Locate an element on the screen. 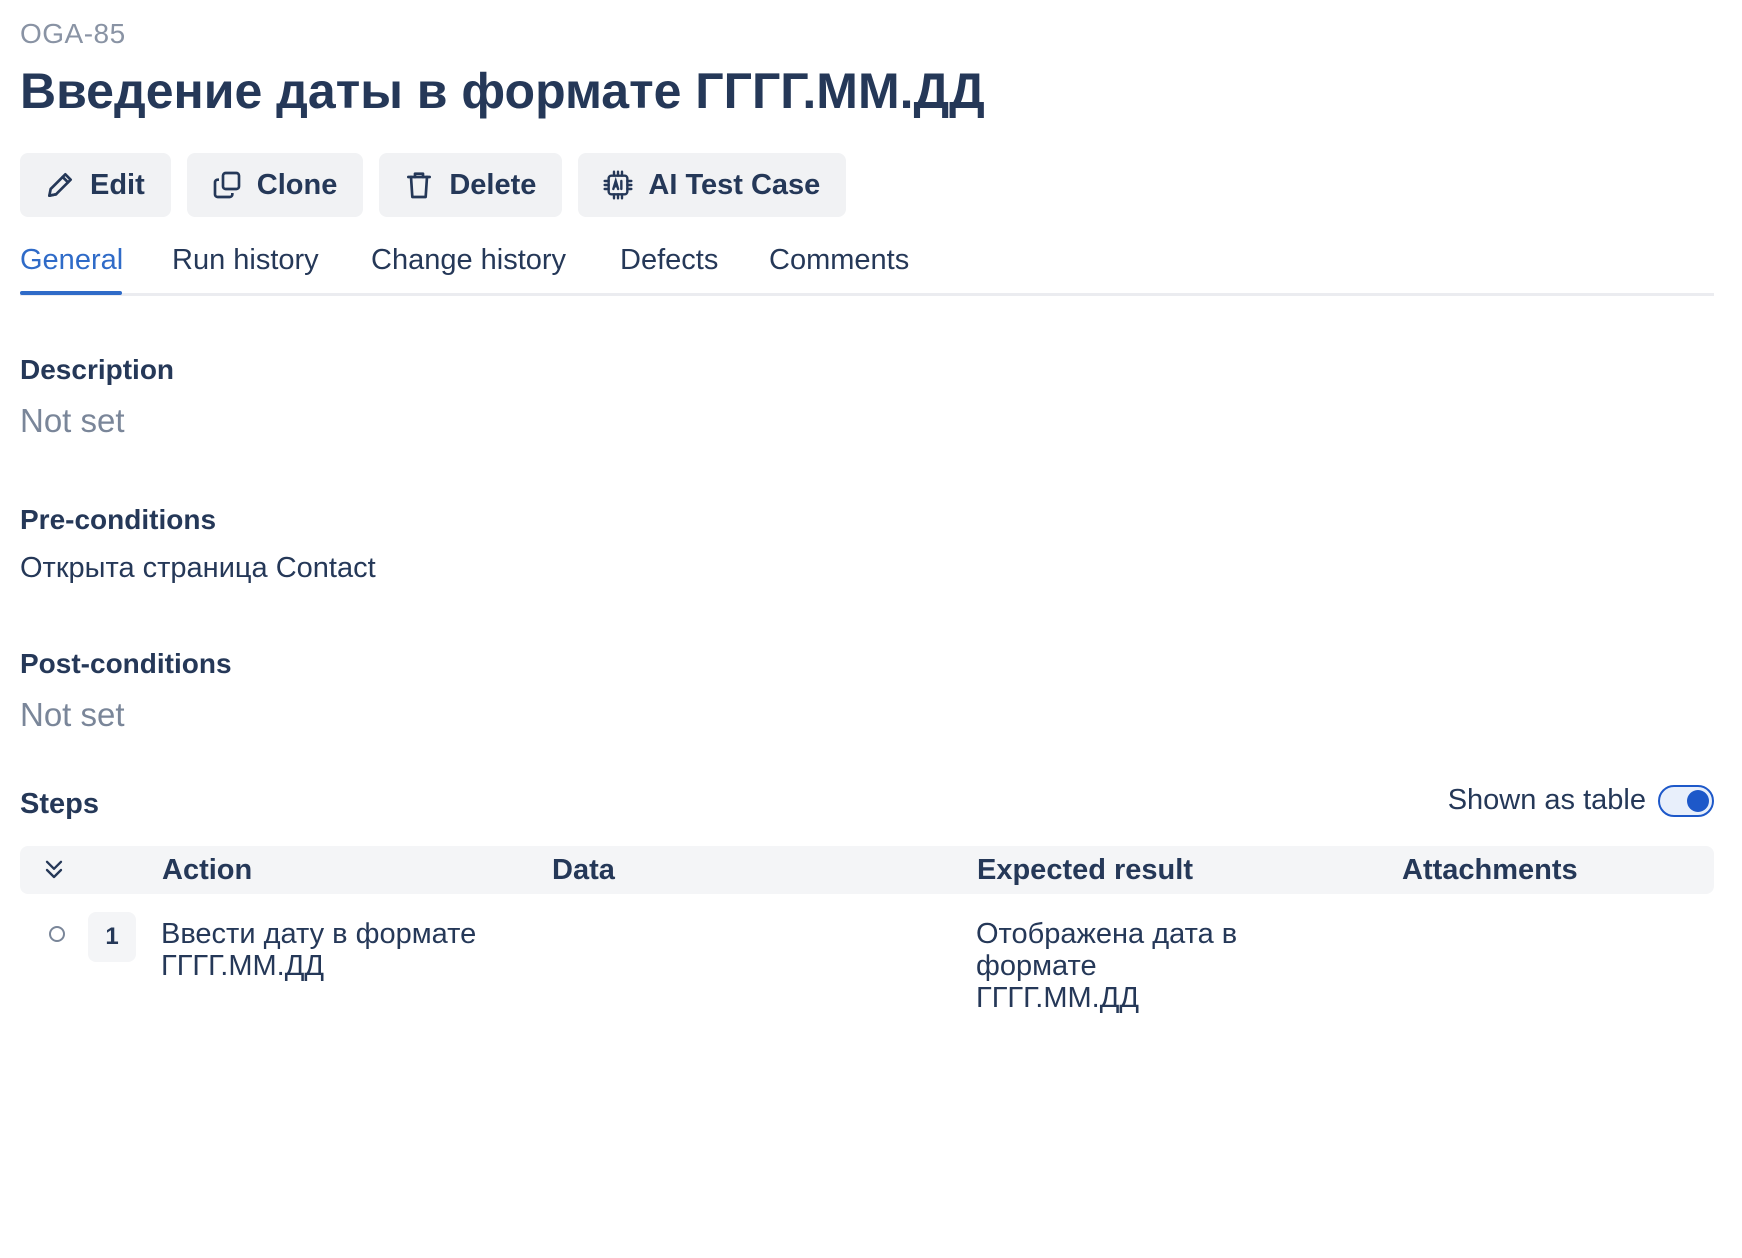 This screenshot has height=1258, width=1742. column-attachments: Attachments is located at coordinates (1490, 870).